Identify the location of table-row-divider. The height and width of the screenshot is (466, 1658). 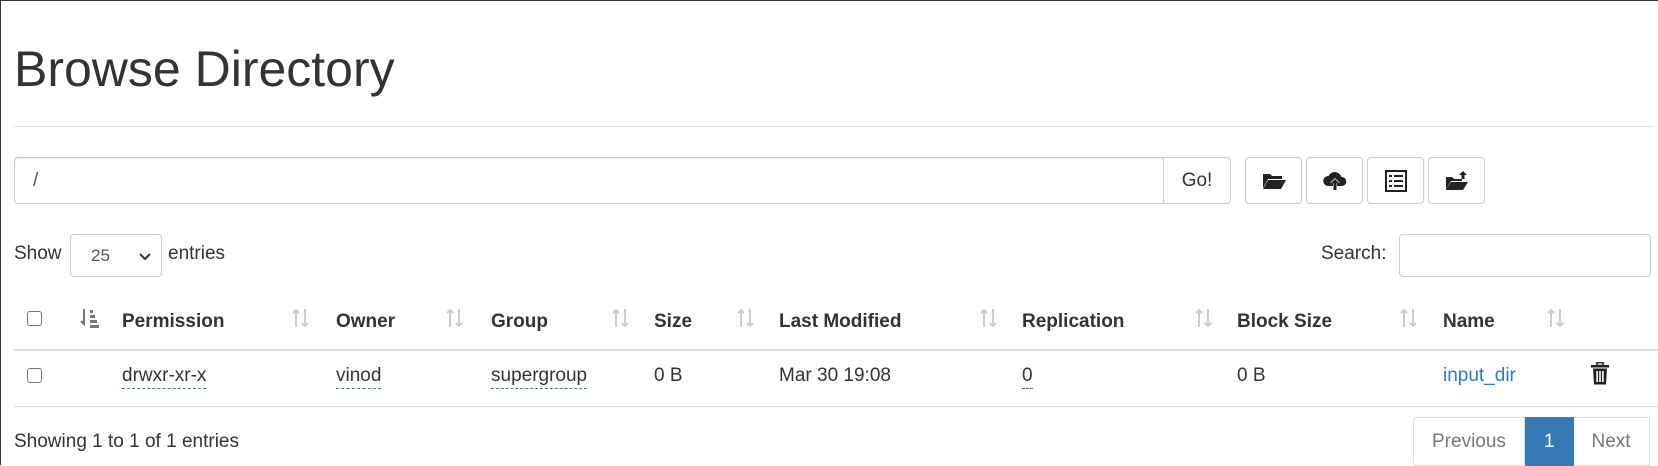
(836, 406).